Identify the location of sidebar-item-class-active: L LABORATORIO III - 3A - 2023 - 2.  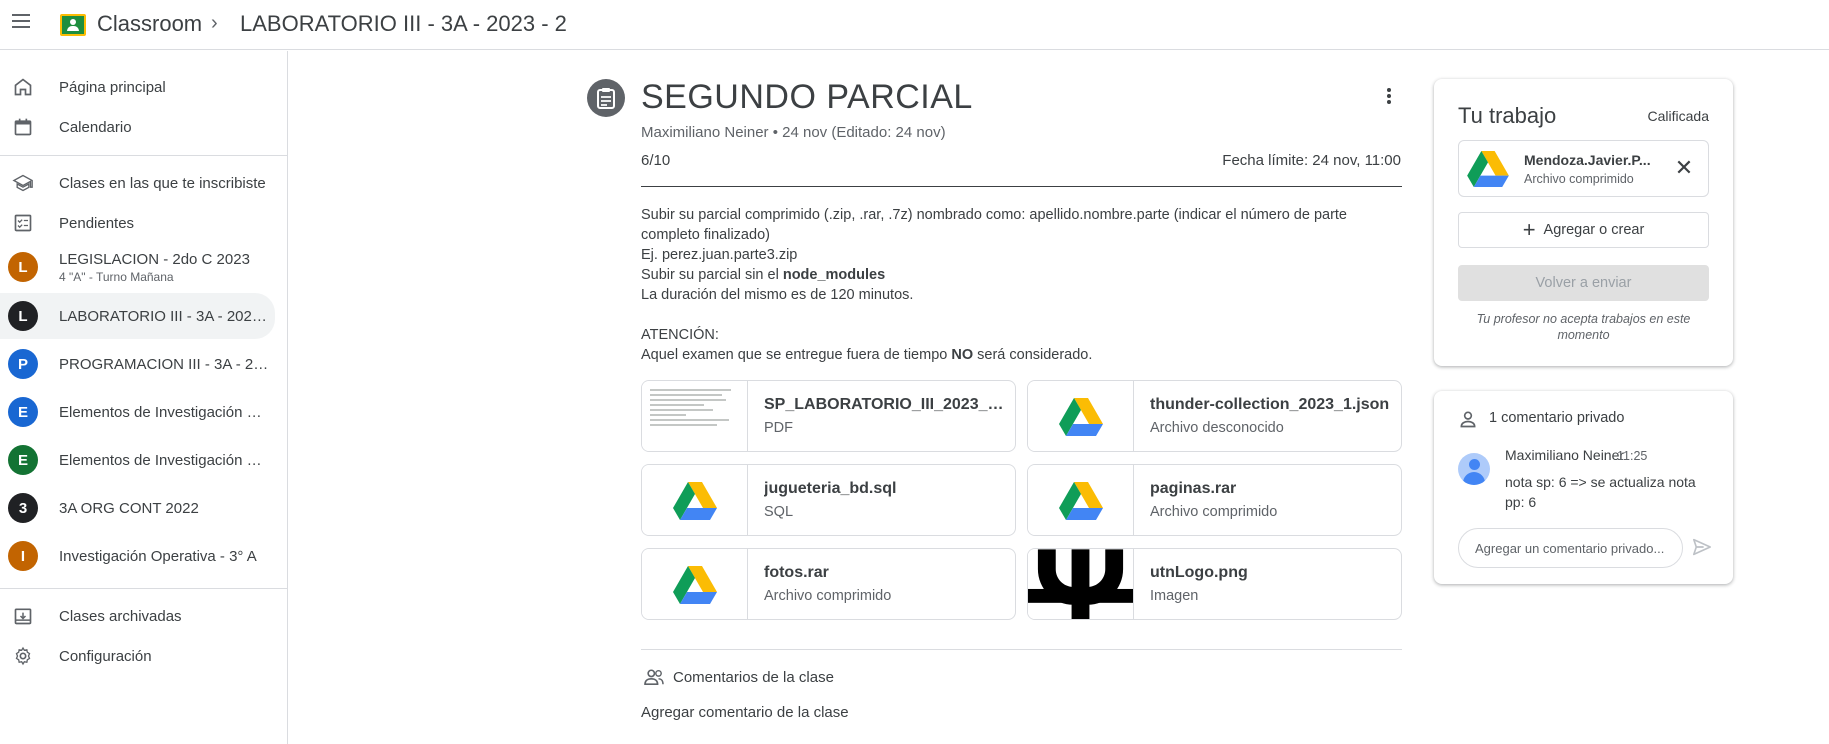
(137, 316).